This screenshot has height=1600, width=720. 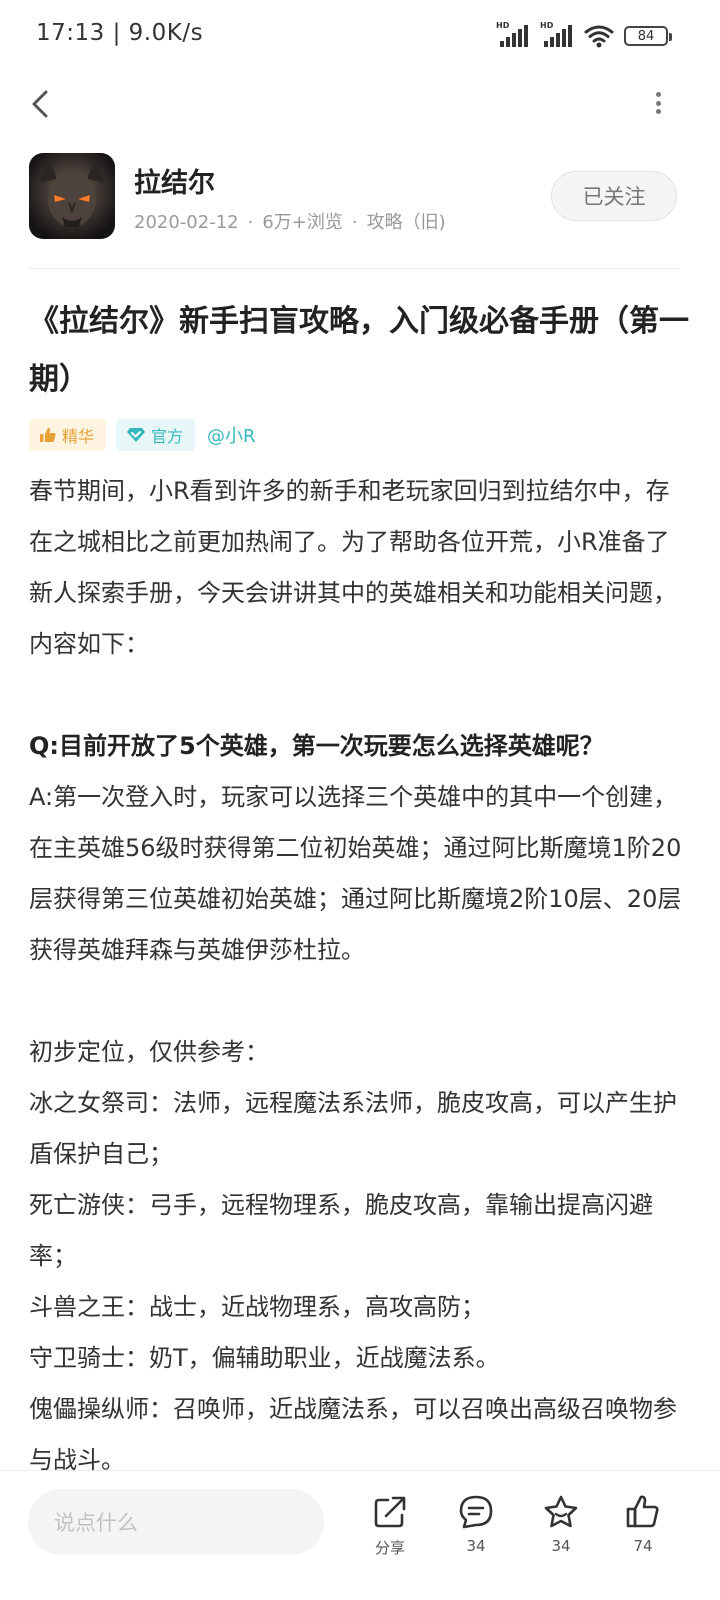 I want to click on status-icons: HD HD 84, so click(x=584, y=35).